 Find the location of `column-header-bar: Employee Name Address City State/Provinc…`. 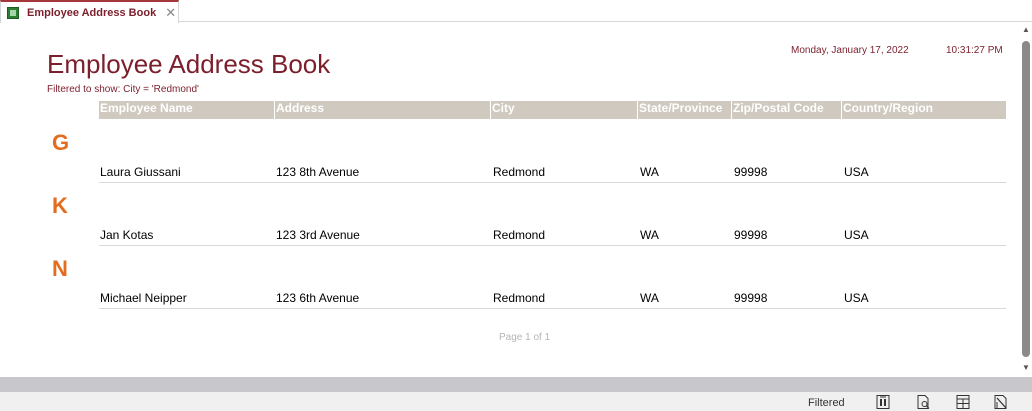

column-header-bar: Employee Name Address City State/Provinc… is located at coordinates (552, 110).